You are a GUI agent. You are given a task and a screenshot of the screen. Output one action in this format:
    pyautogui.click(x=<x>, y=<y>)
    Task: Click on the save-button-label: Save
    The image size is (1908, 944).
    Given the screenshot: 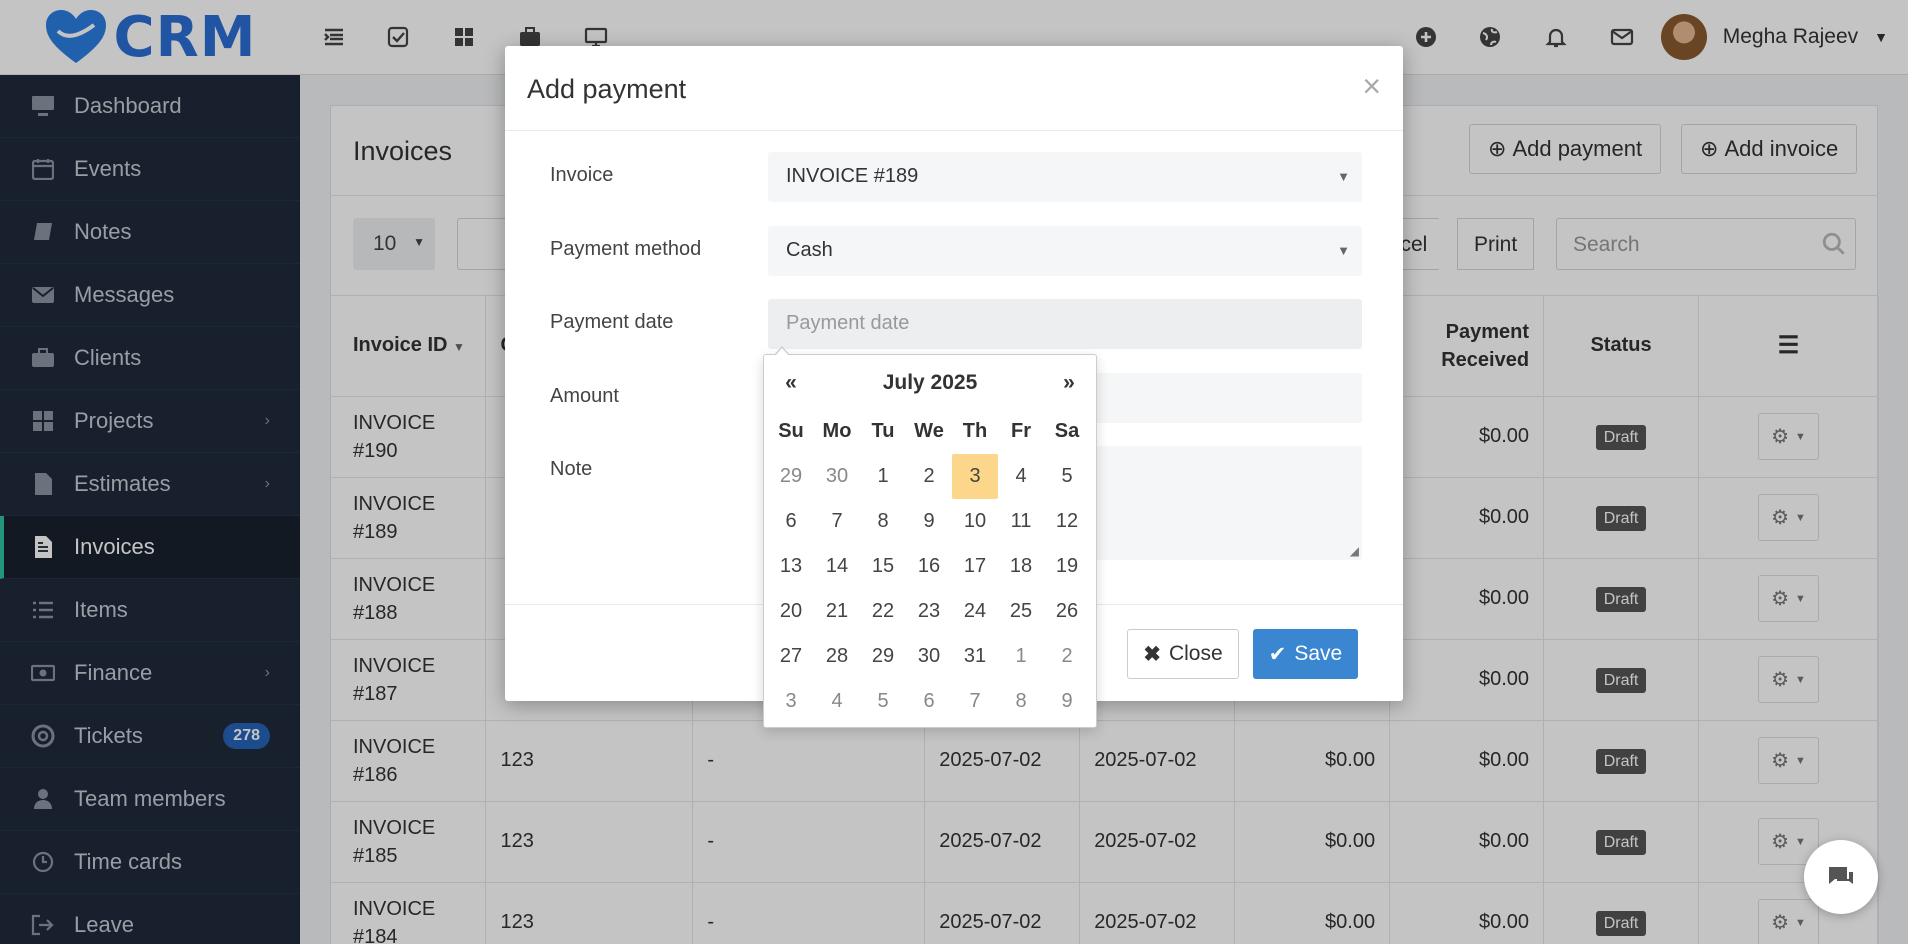 What is the action you would take?
    pyautogui.click(x=1318, y=653)
    